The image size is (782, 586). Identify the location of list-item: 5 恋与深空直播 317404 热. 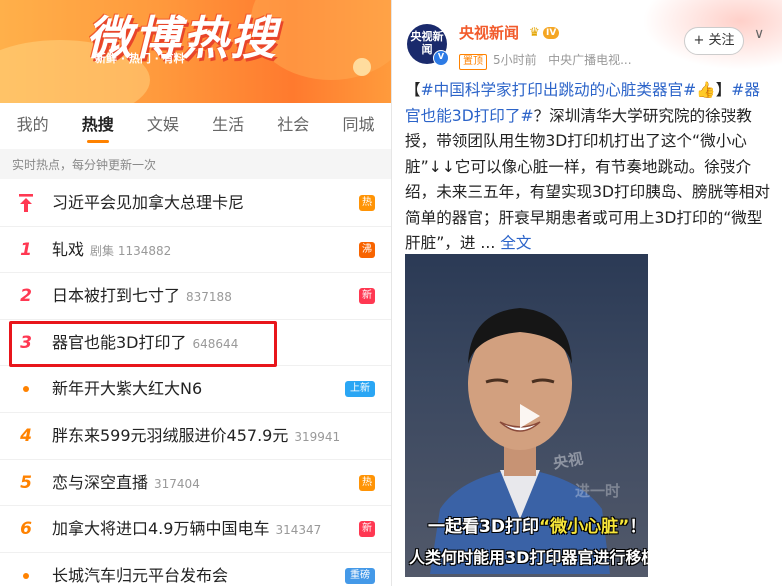
(195, 483).